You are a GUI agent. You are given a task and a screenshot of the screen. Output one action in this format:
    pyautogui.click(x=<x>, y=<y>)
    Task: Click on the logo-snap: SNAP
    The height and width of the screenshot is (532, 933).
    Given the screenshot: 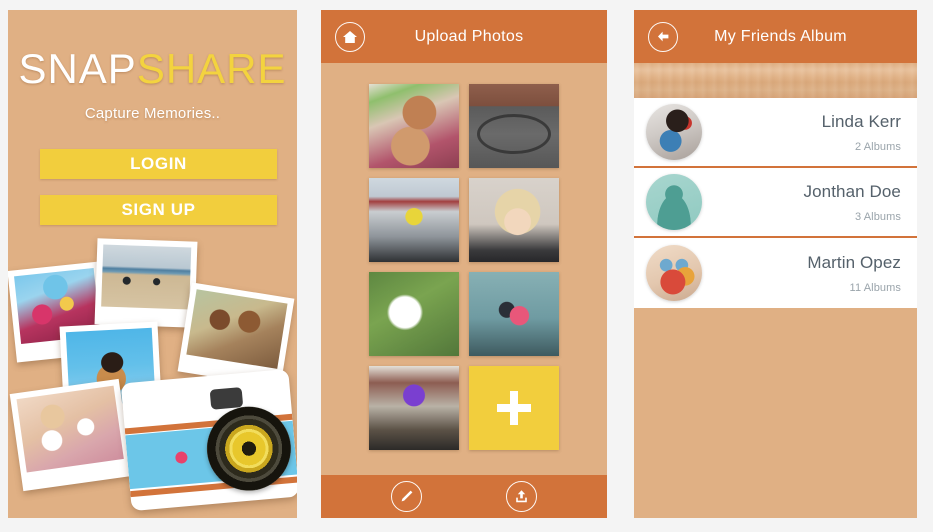 What is the action you would take?
    pyautogui.click(x=77, y=68)
    